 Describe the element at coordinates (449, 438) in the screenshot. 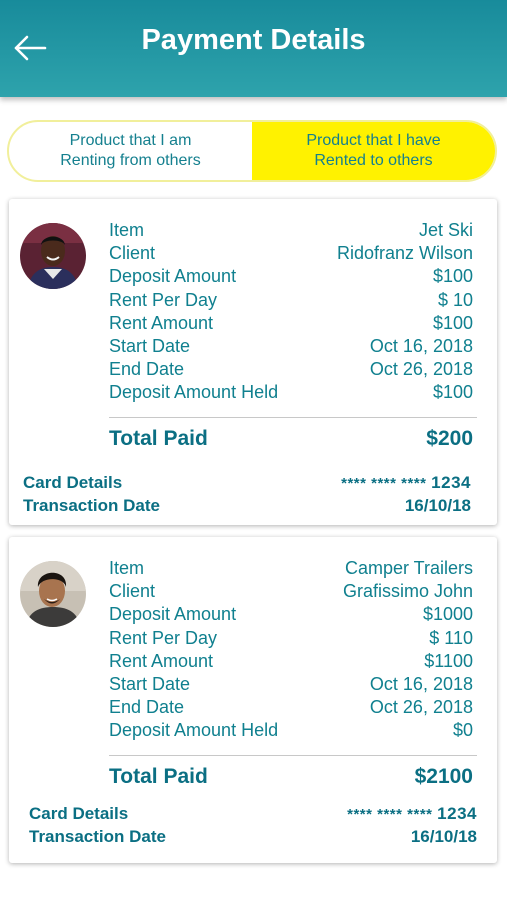

I see `total-paid-value: $200` at that location.